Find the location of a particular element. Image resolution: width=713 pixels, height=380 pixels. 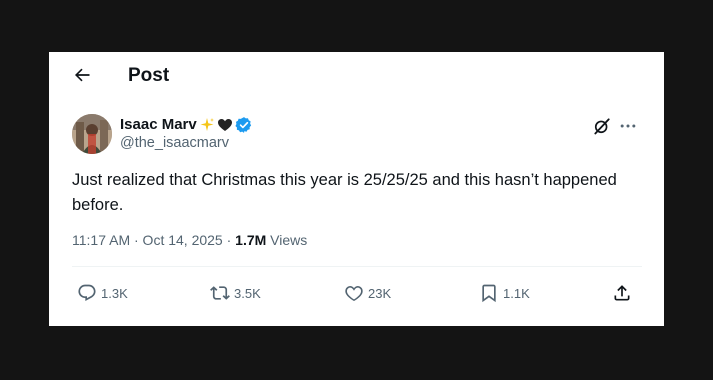

grok-button is located at coordinates (602, 126).